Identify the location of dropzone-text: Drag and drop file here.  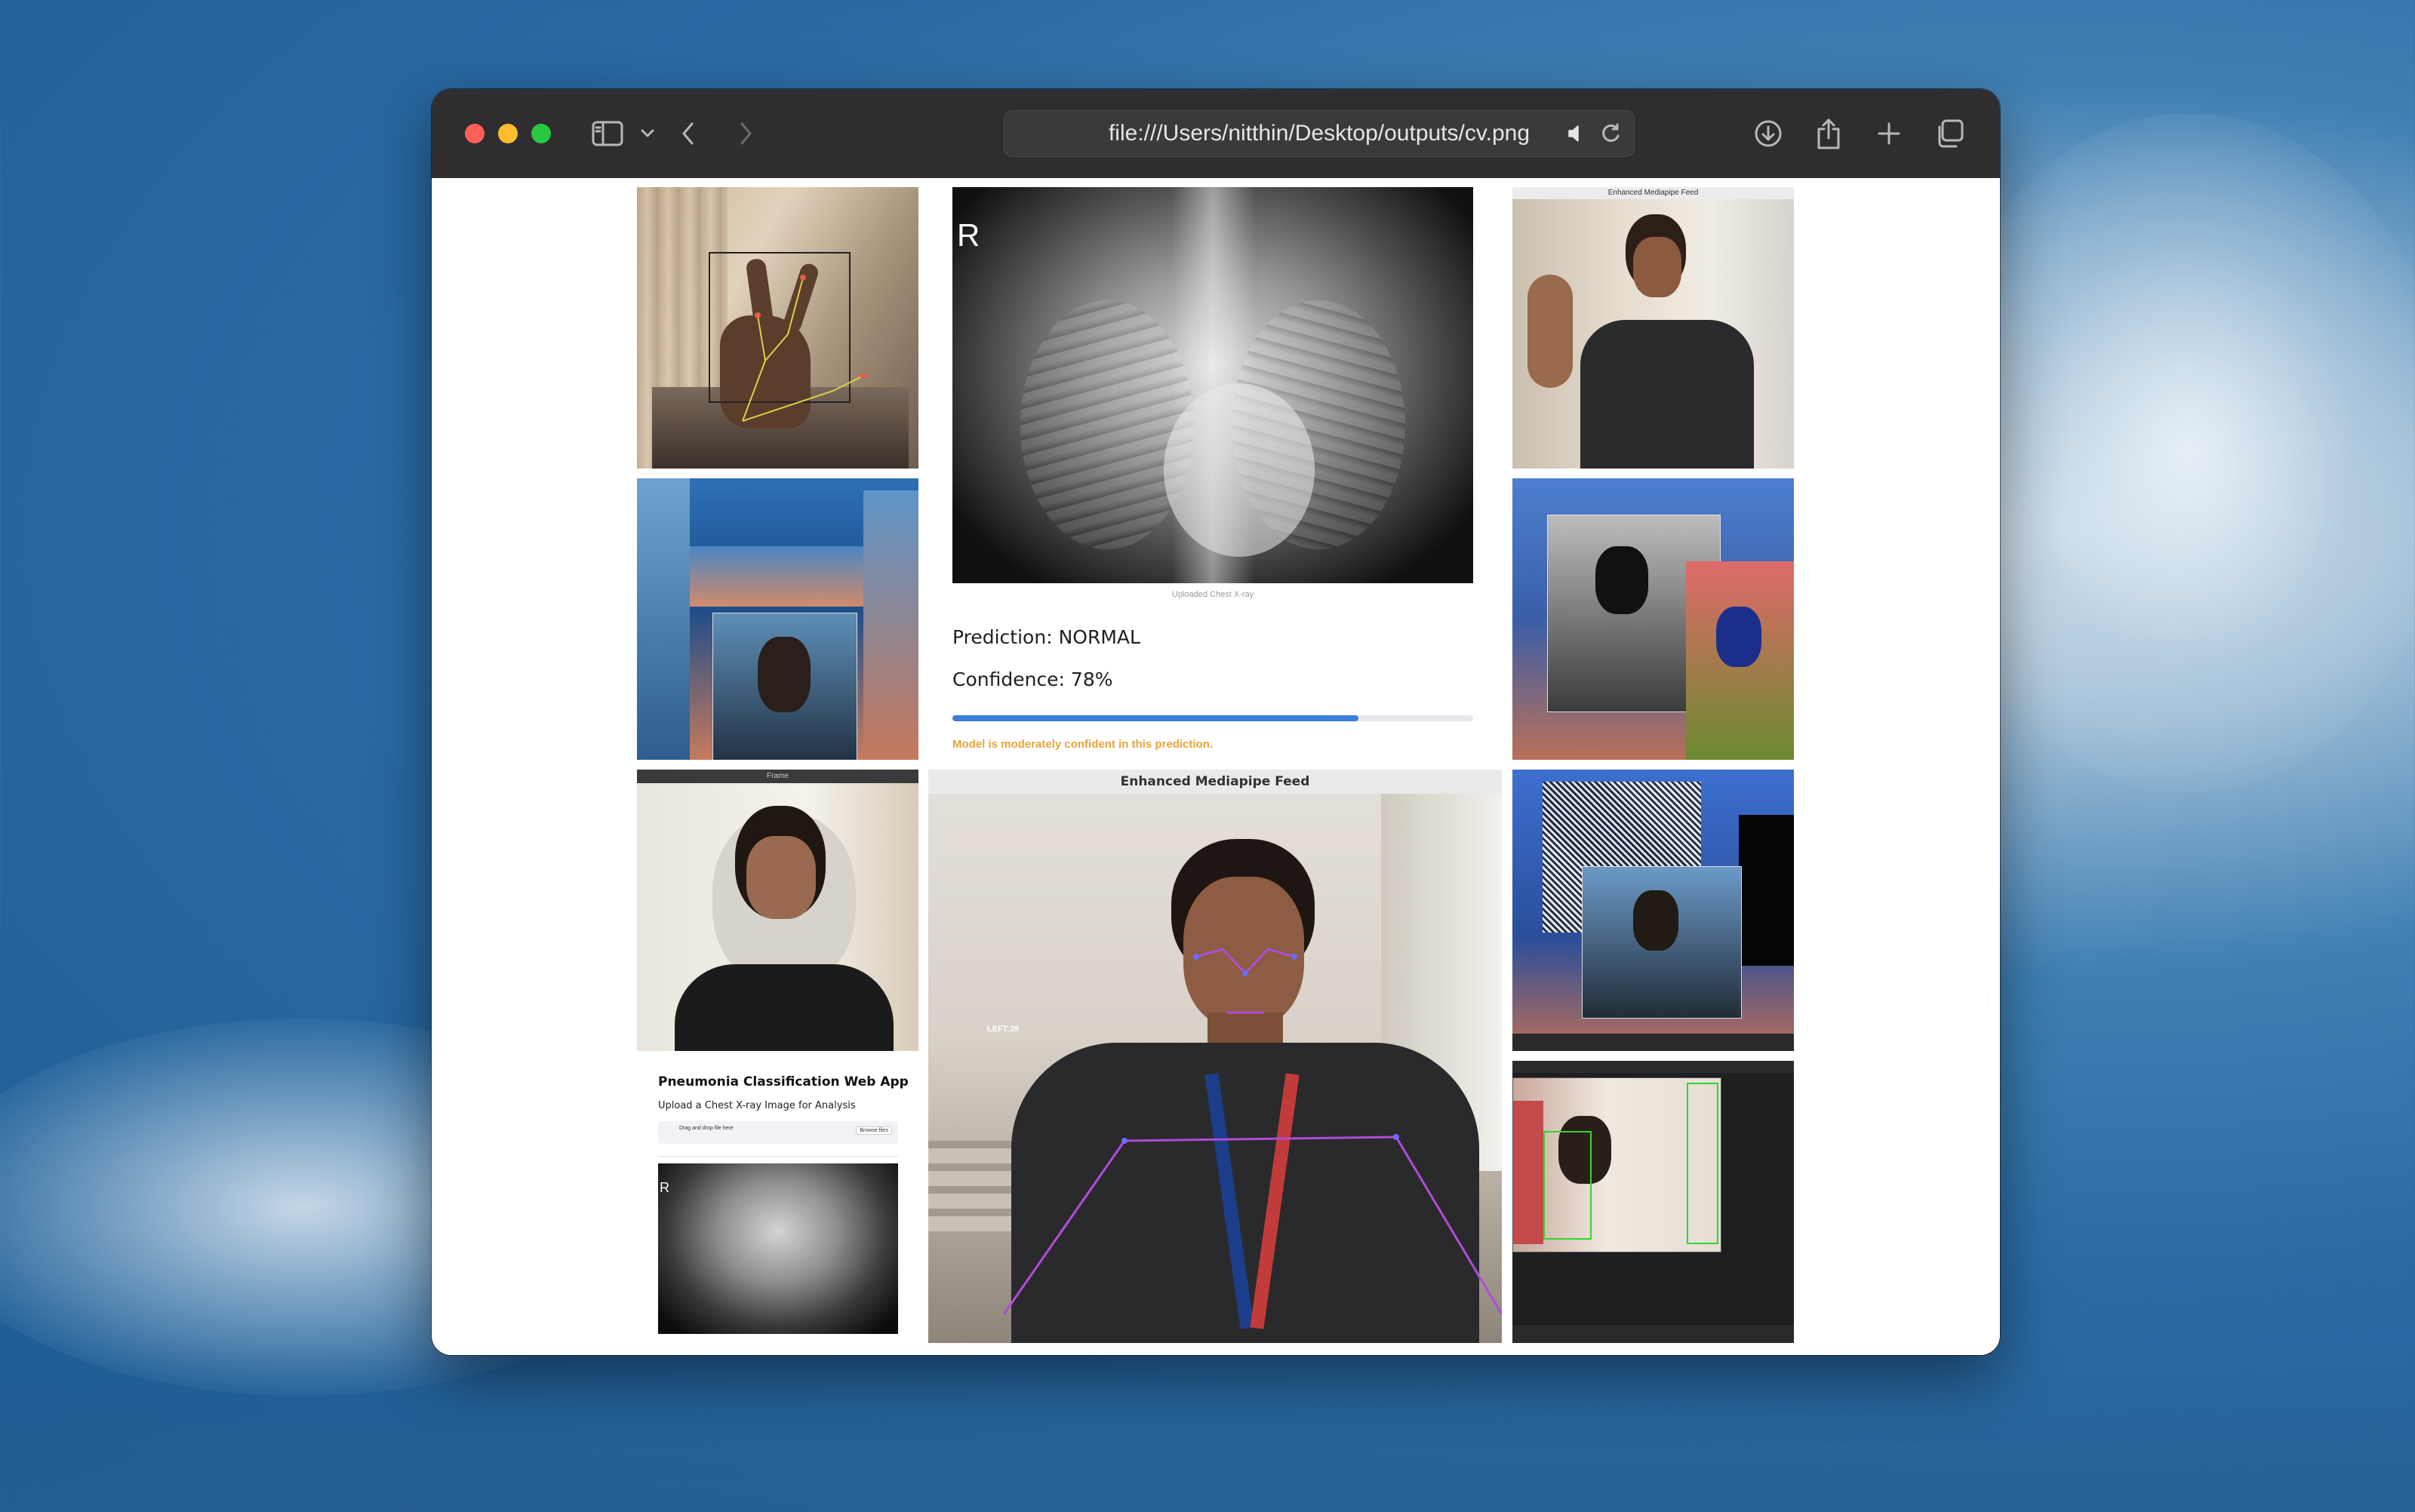
(706, 1128).